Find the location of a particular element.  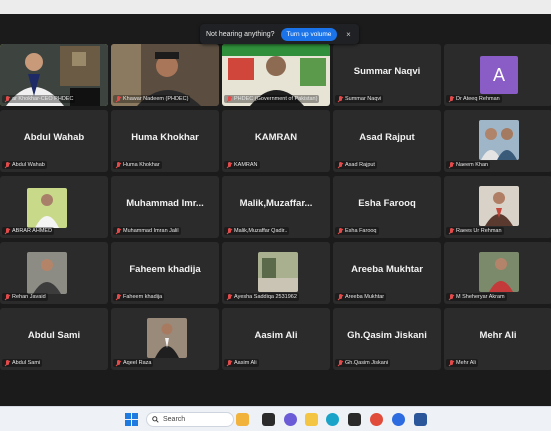

participant-tile: Abdul Sami Abdul Sami is located at coordinates (54, 339).